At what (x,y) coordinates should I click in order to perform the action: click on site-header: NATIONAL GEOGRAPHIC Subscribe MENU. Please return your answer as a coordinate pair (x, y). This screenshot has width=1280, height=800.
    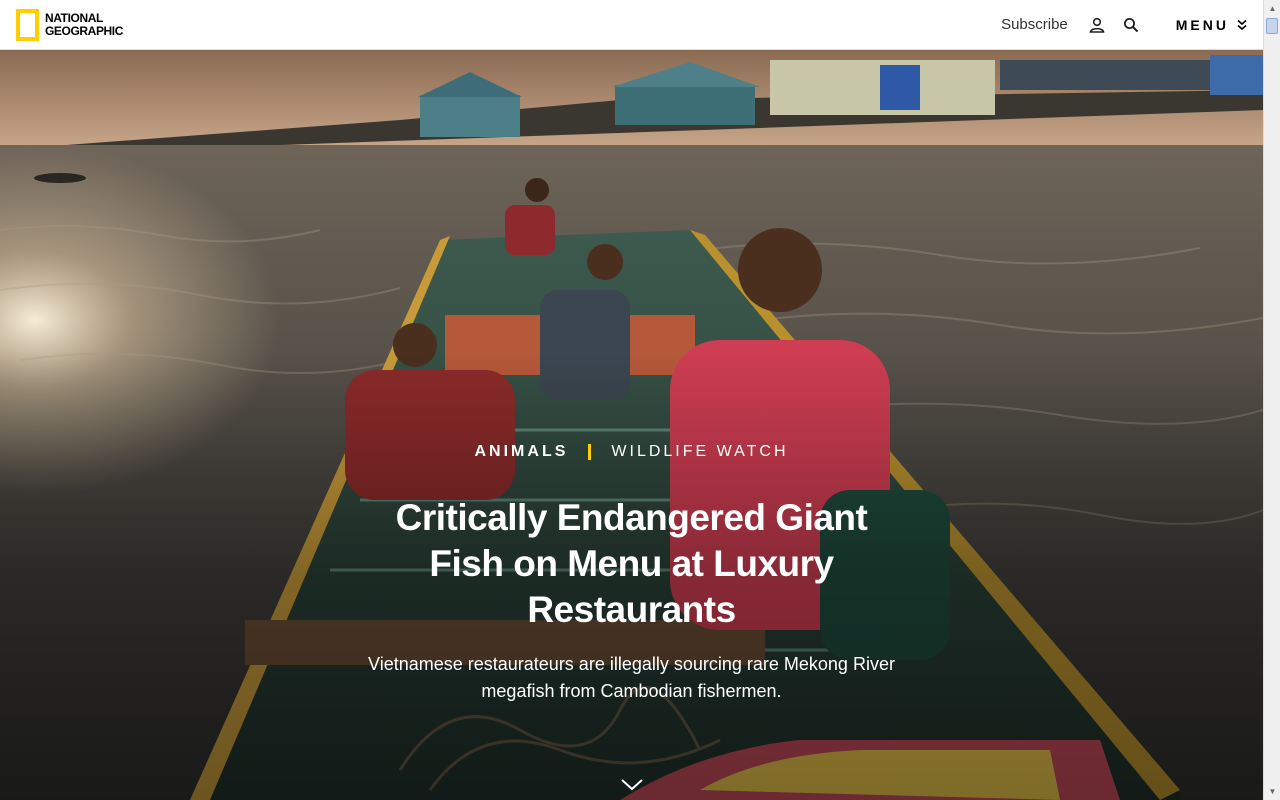
    Looking at the image, I should click on (631, 25).